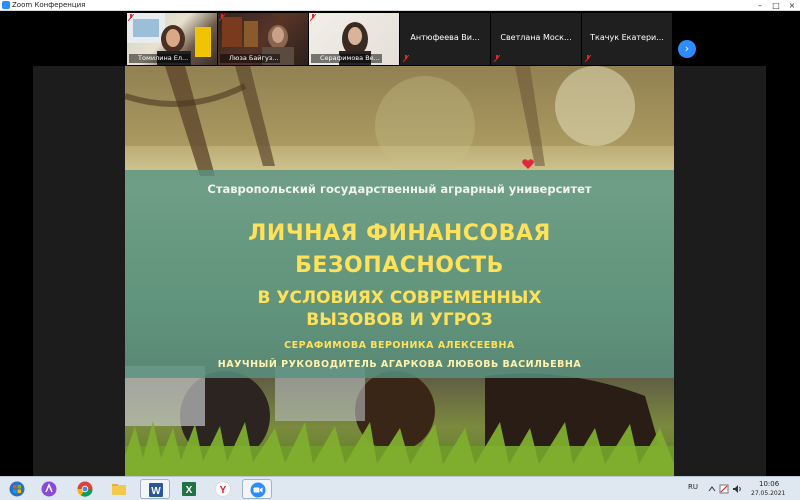  What do you see at coordinates (399, 345) in the screenshot?
I see `slide-author: СЕРАФИМОВА ВЕРОНИКА АЛЕКСЕЕВНА` at bounding box center [399, 345].